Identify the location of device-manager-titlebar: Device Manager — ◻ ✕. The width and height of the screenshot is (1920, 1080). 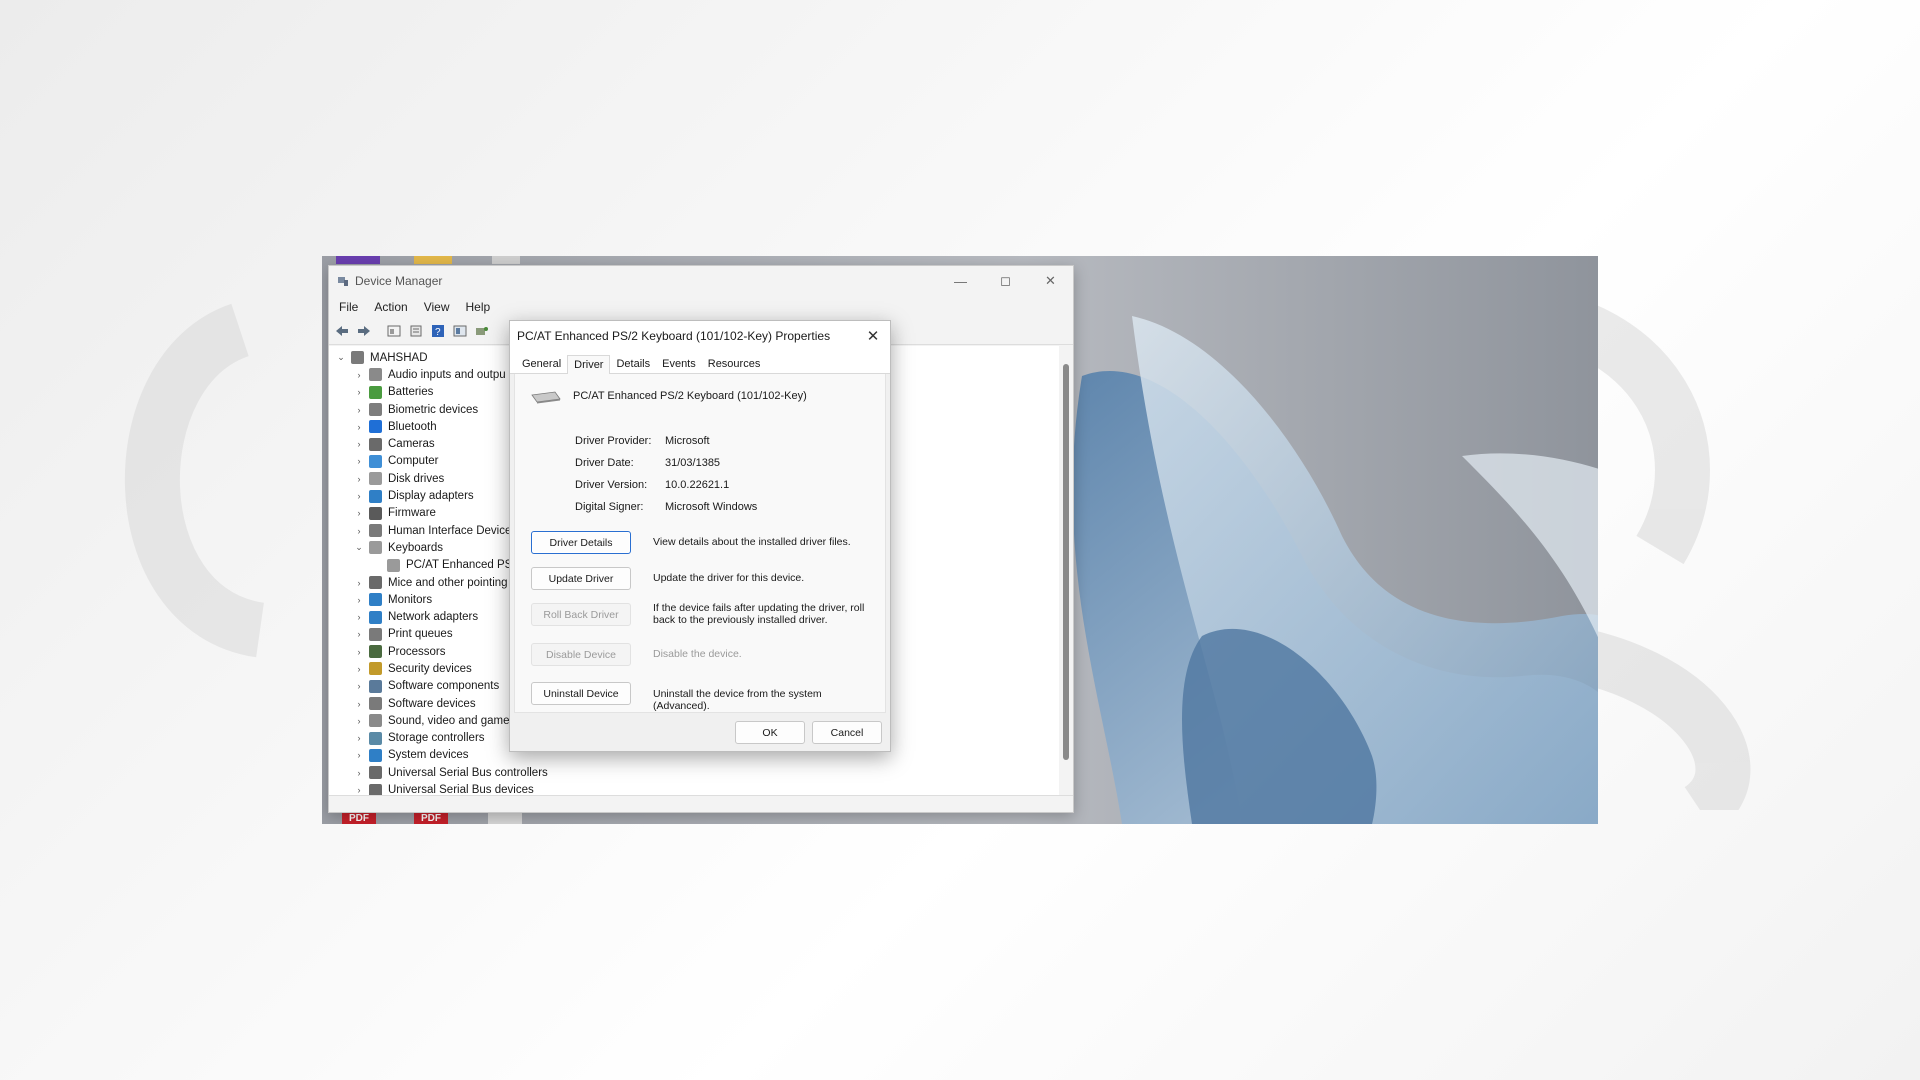
(701, 281).